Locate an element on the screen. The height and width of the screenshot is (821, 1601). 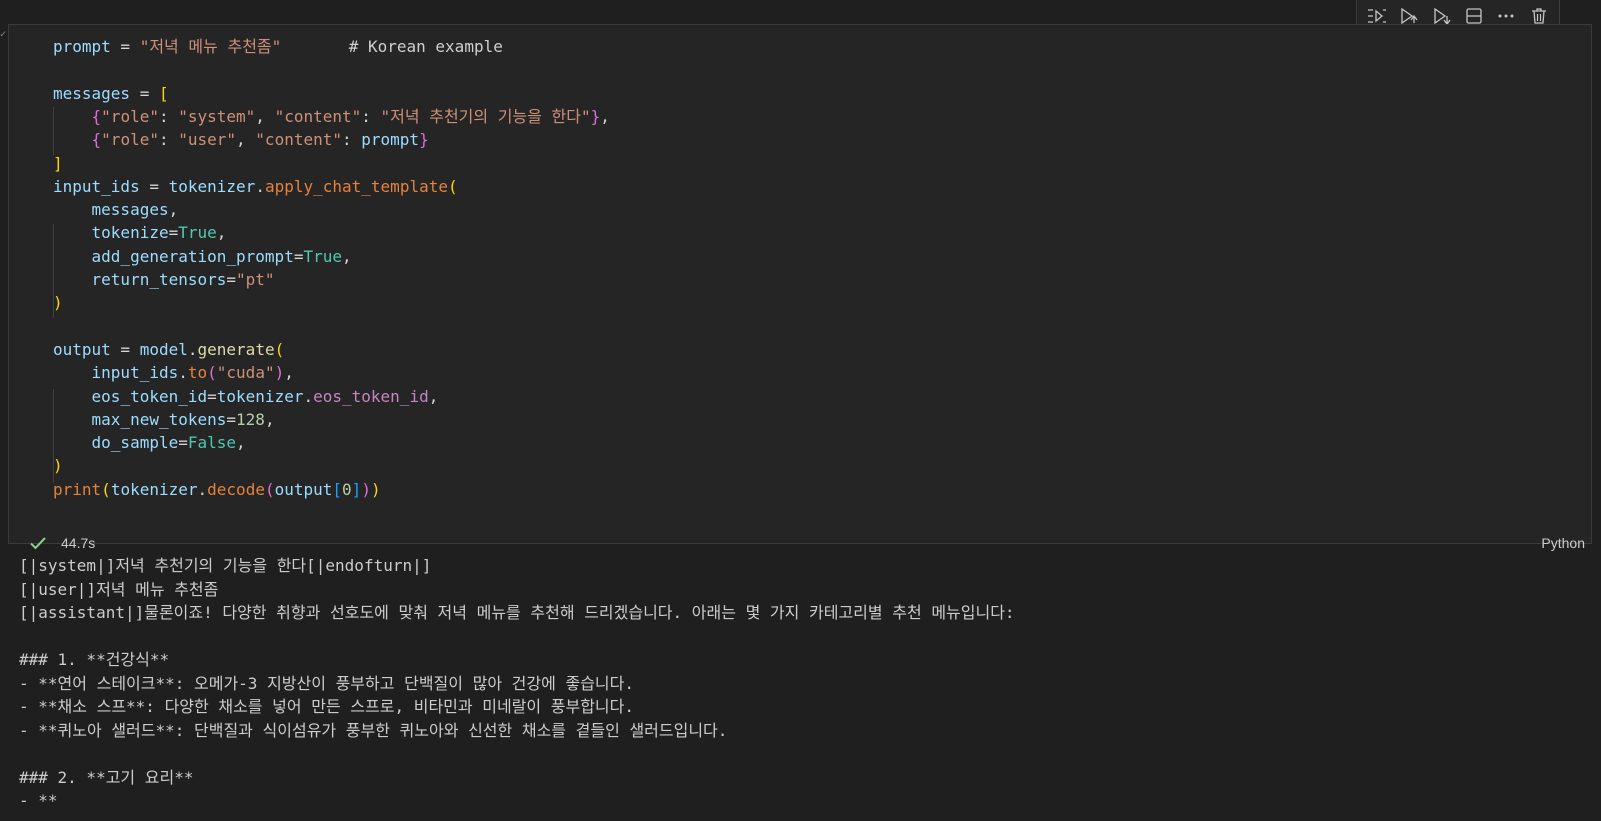
code-line: ] is located at coordinates (58, 164).